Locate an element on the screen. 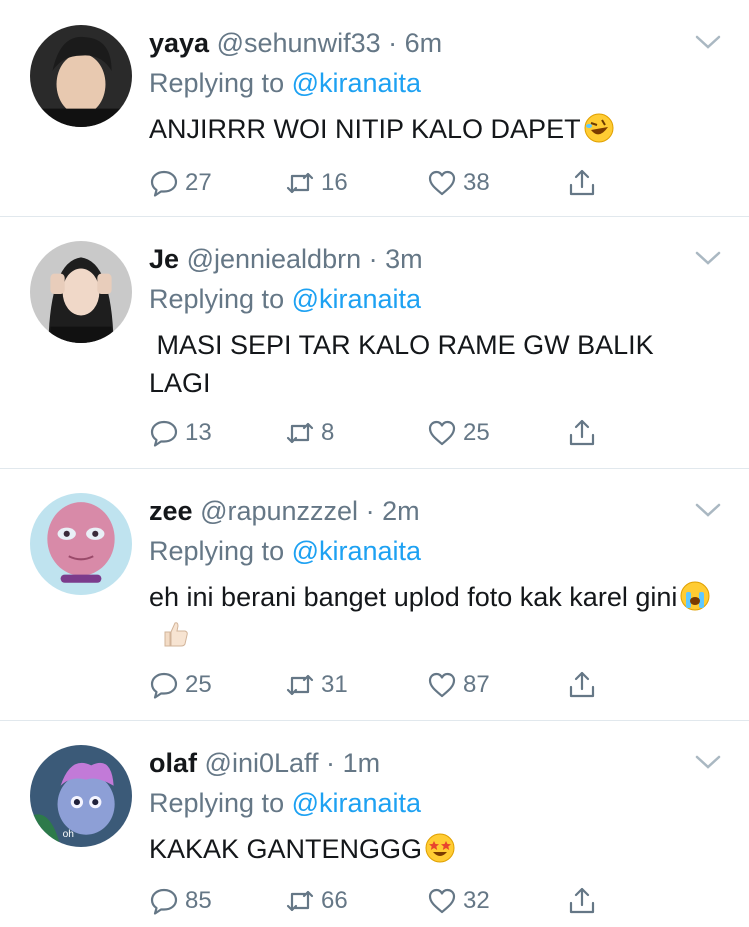 The height and width of the screenshot is (927, 749). timestamp: 3m is located at coordinates (404, 259).